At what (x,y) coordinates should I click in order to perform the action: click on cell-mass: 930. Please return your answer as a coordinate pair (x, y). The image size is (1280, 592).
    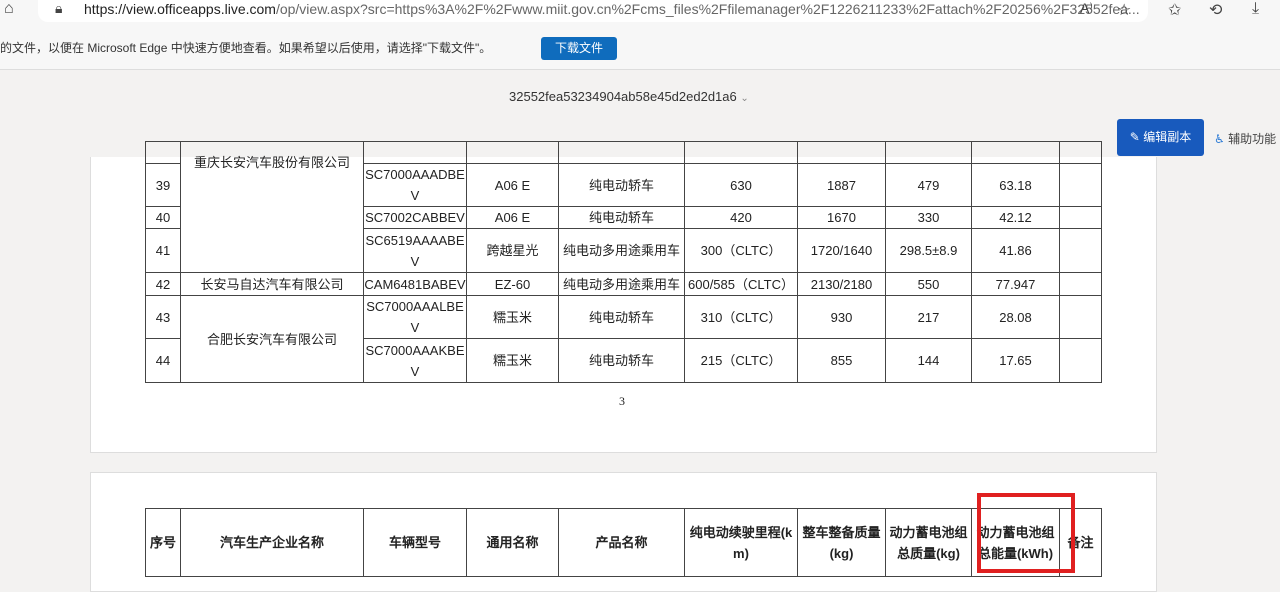
    Looking at the image, I should click on (841, 317).